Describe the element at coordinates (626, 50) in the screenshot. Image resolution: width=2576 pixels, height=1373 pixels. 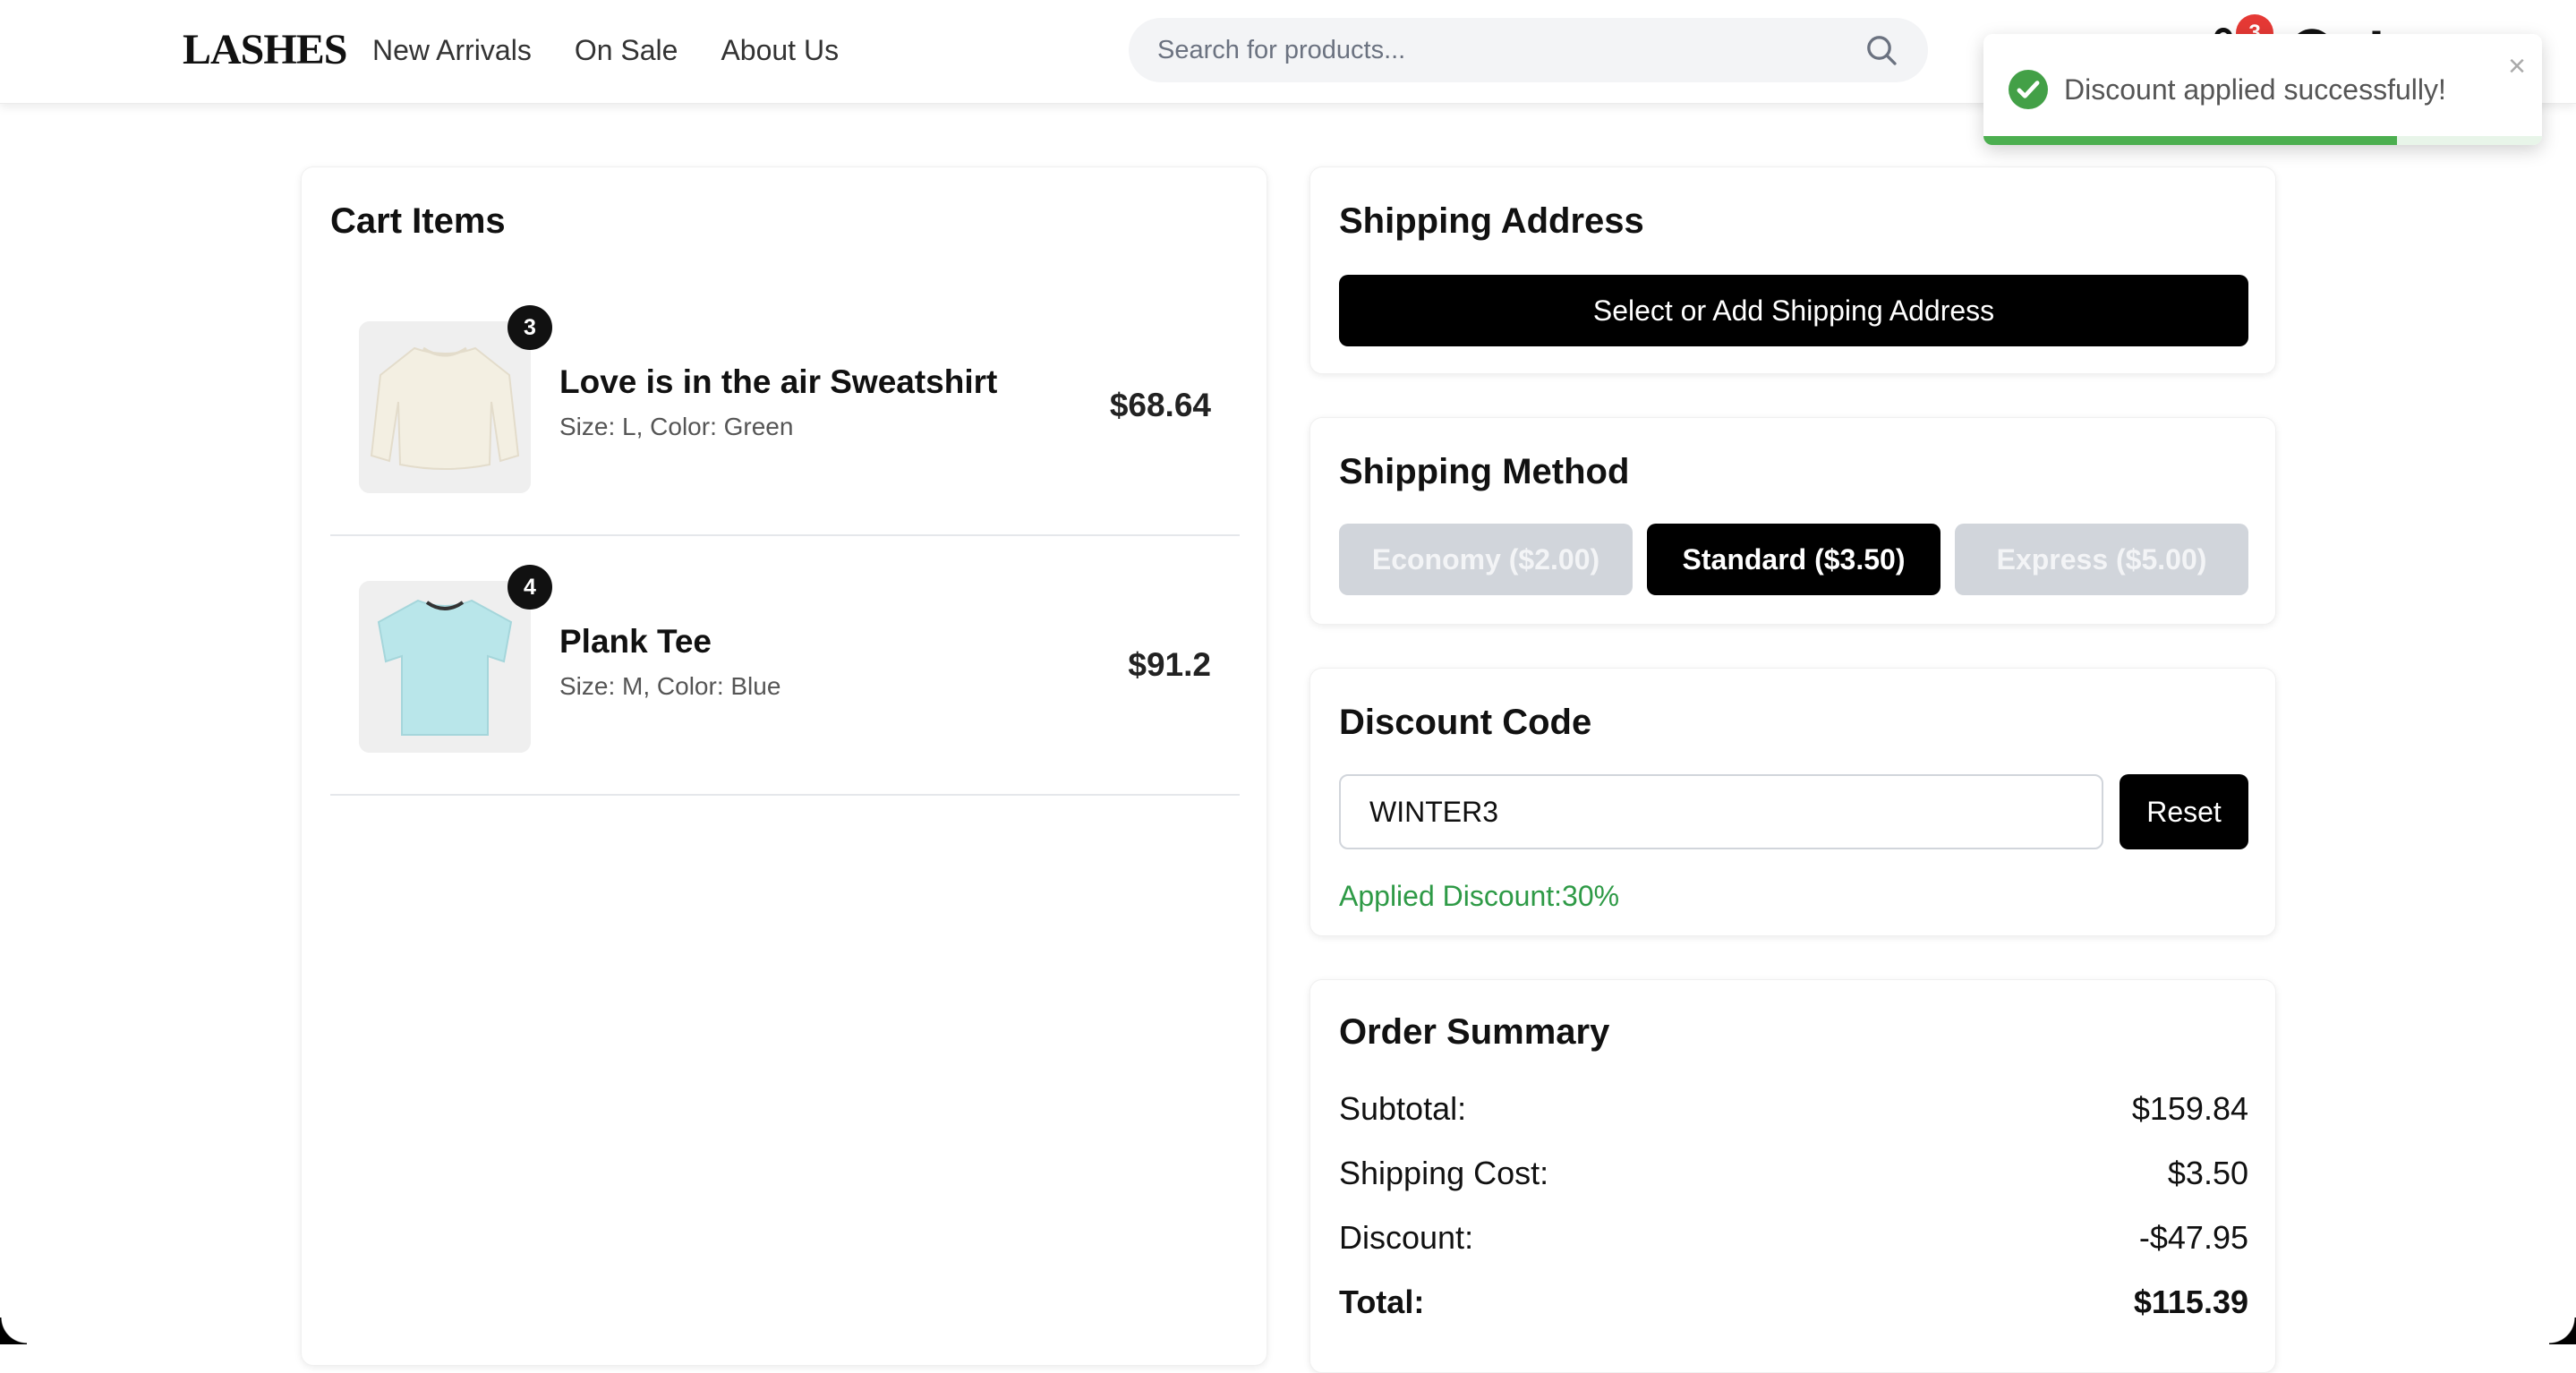
I see `nav-on-sale: On Sale` at that location.